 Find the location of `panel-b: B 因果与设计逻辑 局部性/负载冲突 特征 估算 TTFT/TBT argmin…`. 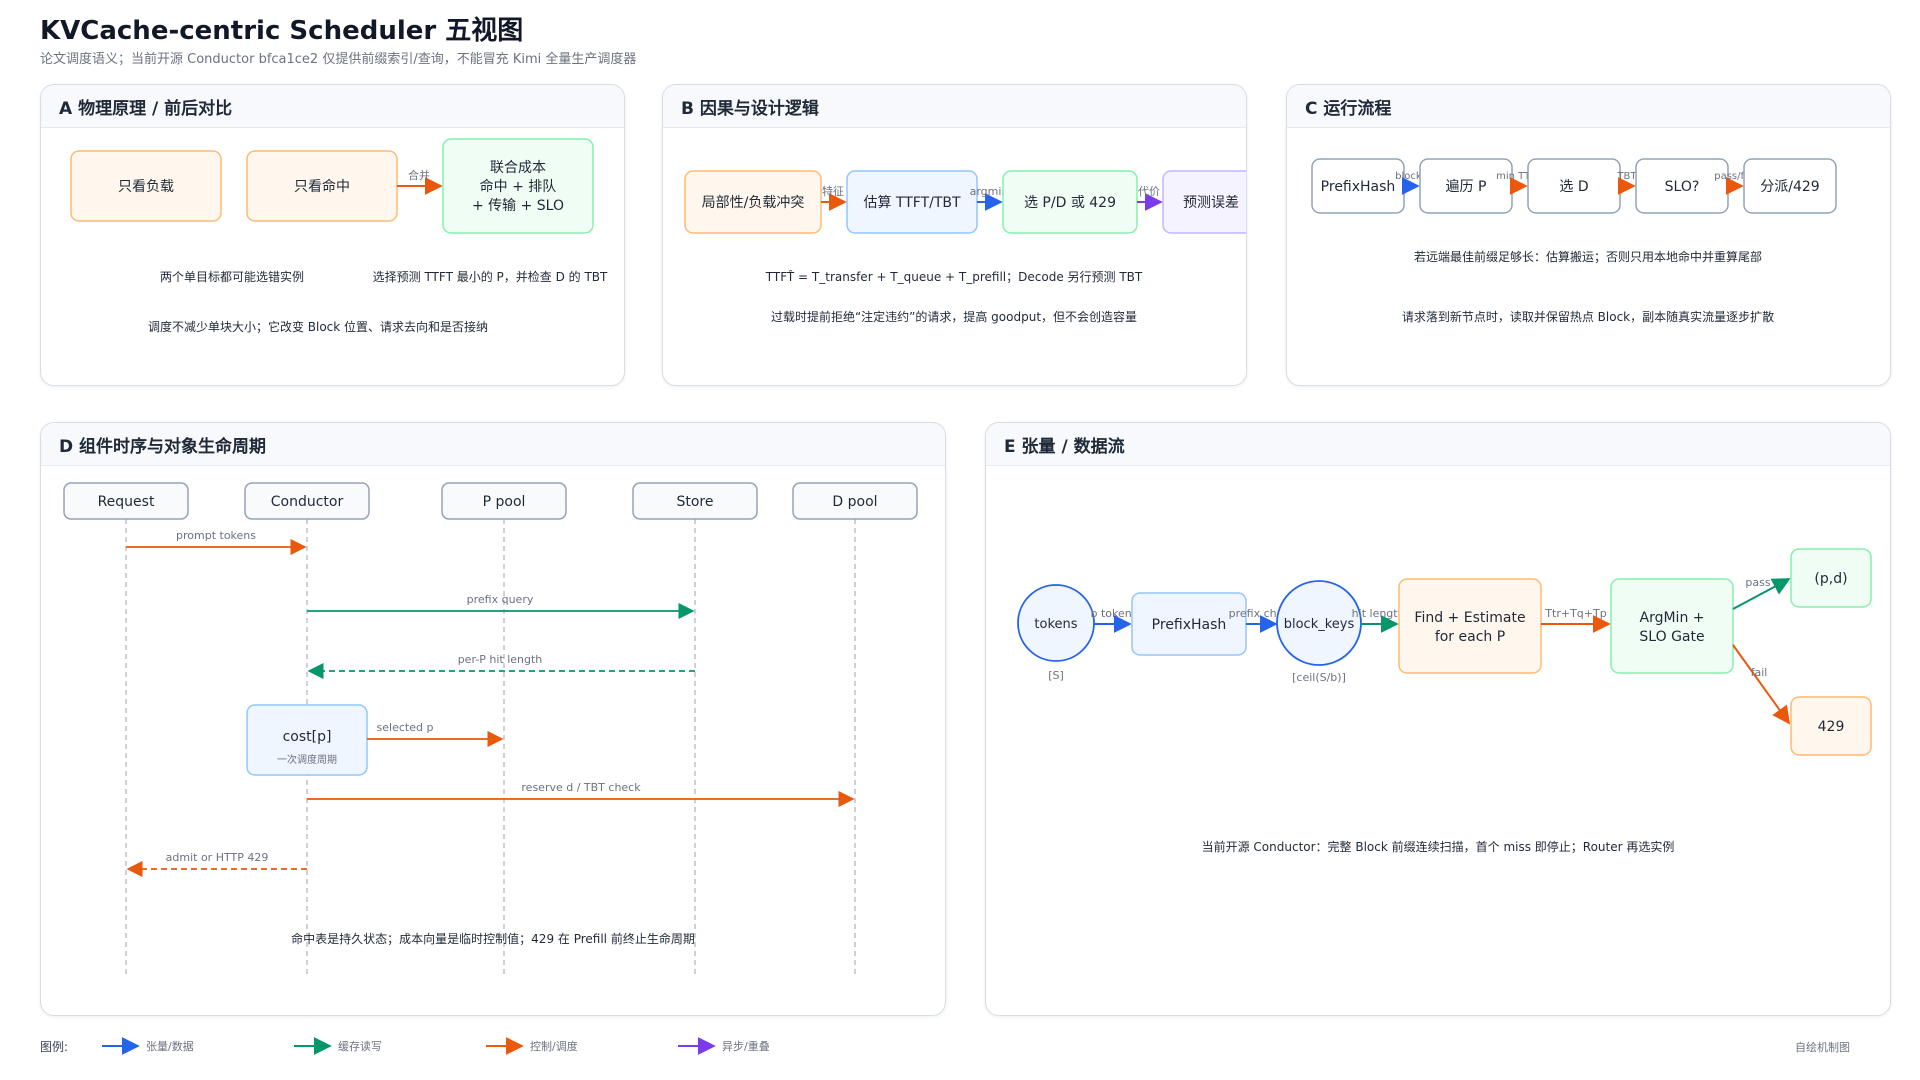

panel-b: B 因果与设计逻辑 局部性/负载冲突 特征 估算 TTFT/TBT argmin… is located at coordinates (954, 235).